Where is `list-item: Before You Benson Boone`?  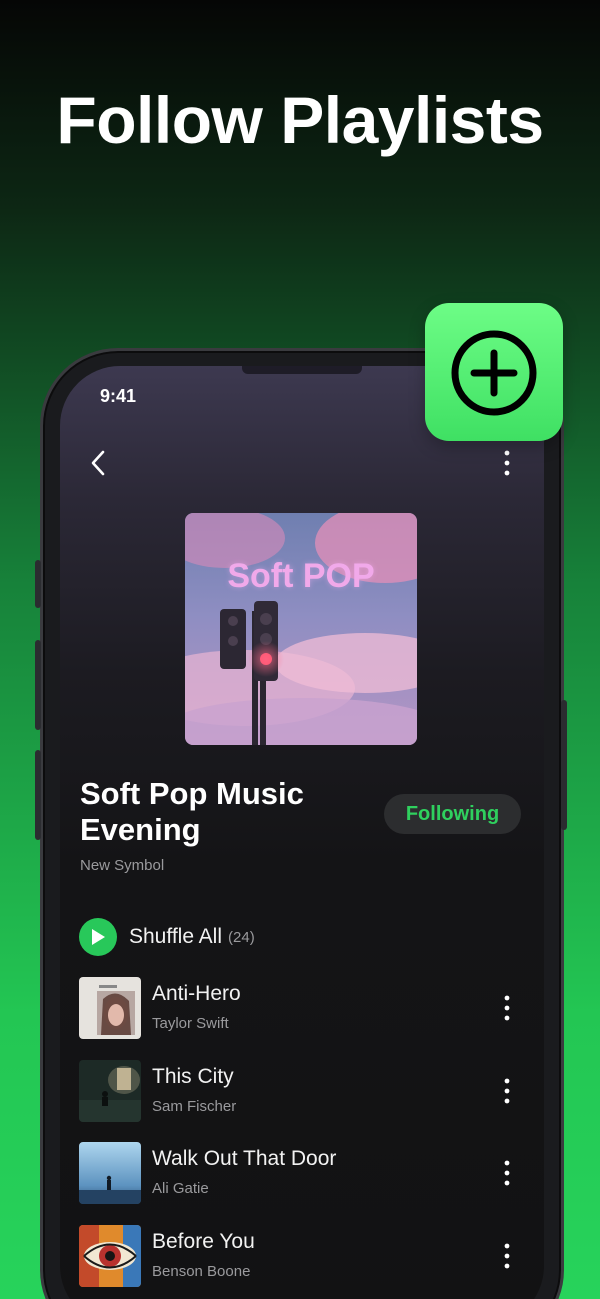
list-item: Before You Benson Boone is located at coordinates (302, 1261).